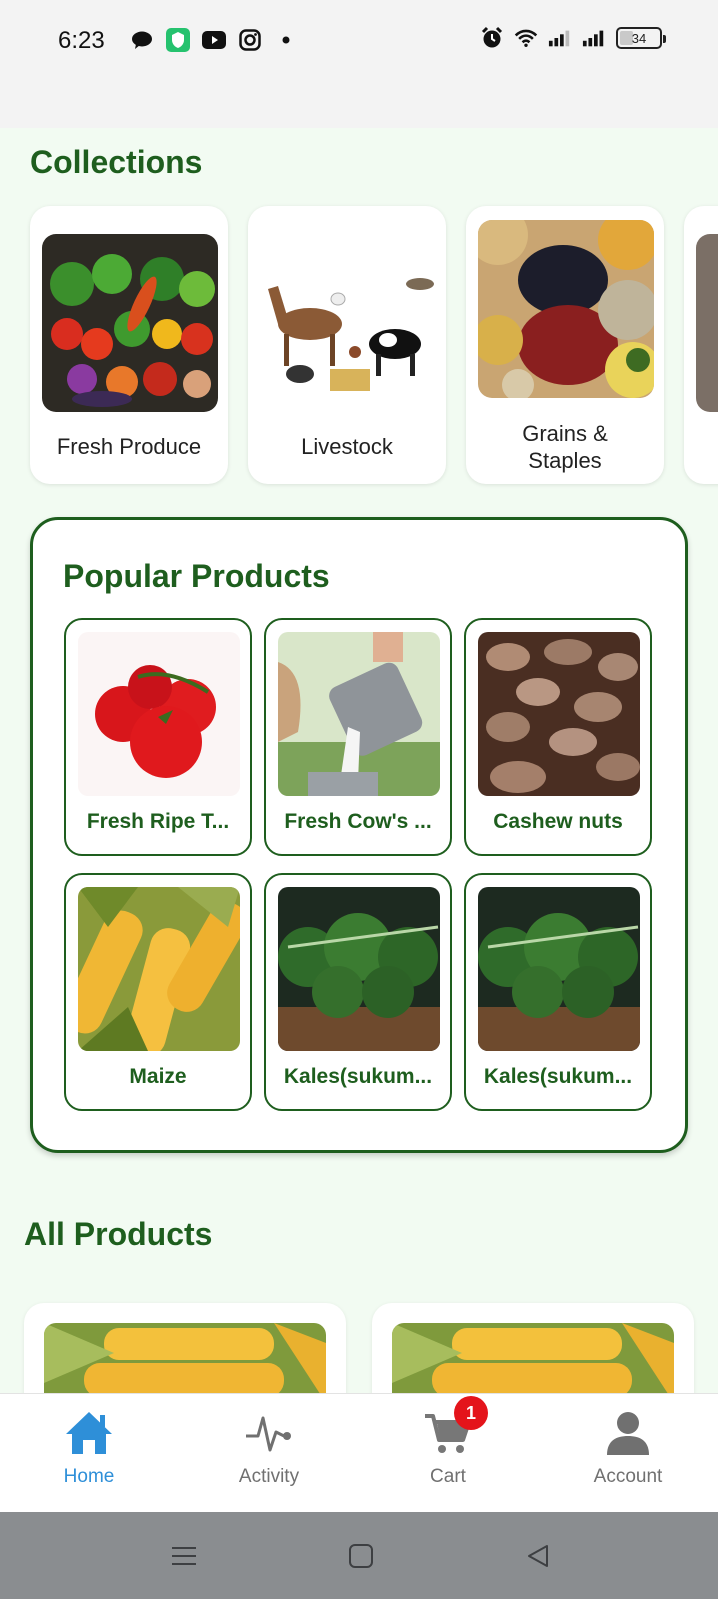 Image resolution: width=718 pixels, height=1599 pixels. I want to click on nav-label: Account, so click(628, 1476).